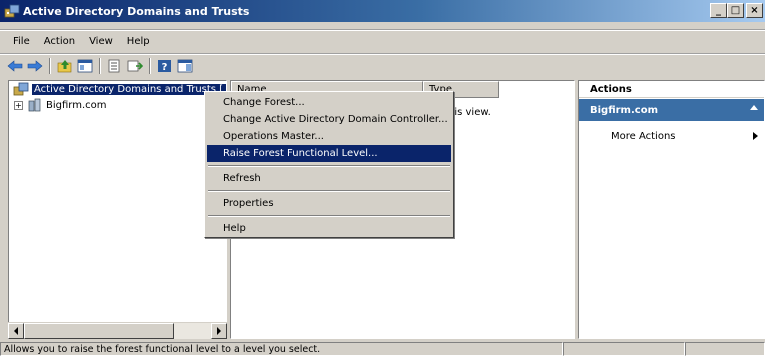 This screenshot has width=765, height=356. What do you see at coordinates (329, 228) in the screenshot?
I see `menu-item-help: Help` at bounding box center [329, 228].